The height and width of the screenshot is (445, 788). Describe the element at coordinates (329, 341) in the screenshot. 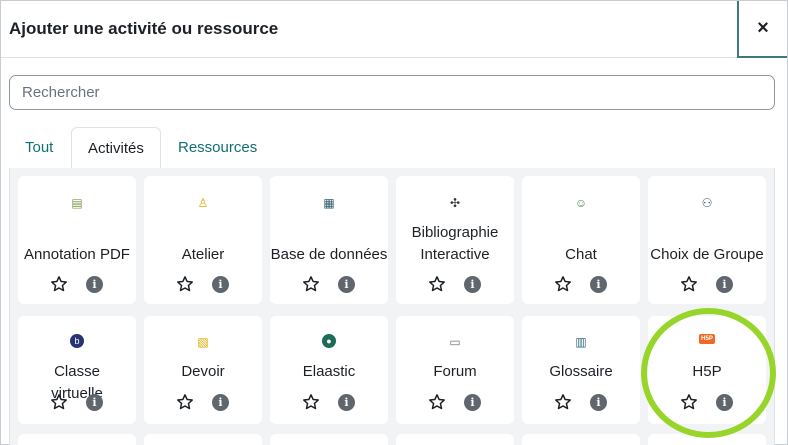

I see `elaastic-icon: ●` at that location.